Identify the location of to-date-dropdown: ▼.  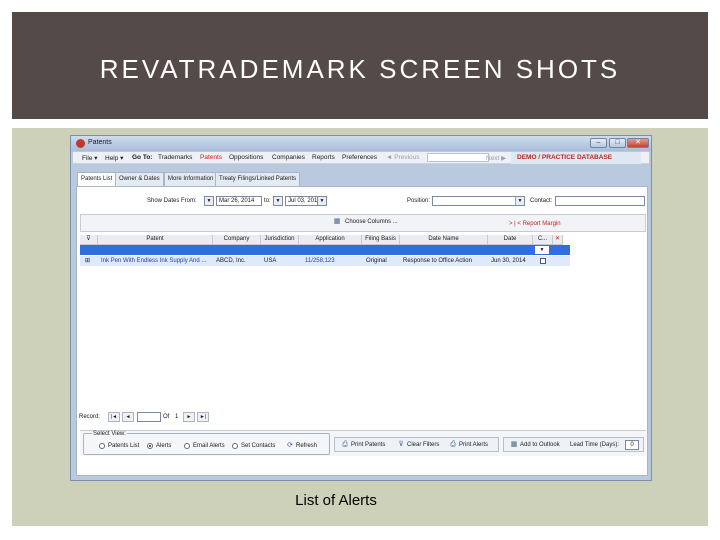
(322, 201).